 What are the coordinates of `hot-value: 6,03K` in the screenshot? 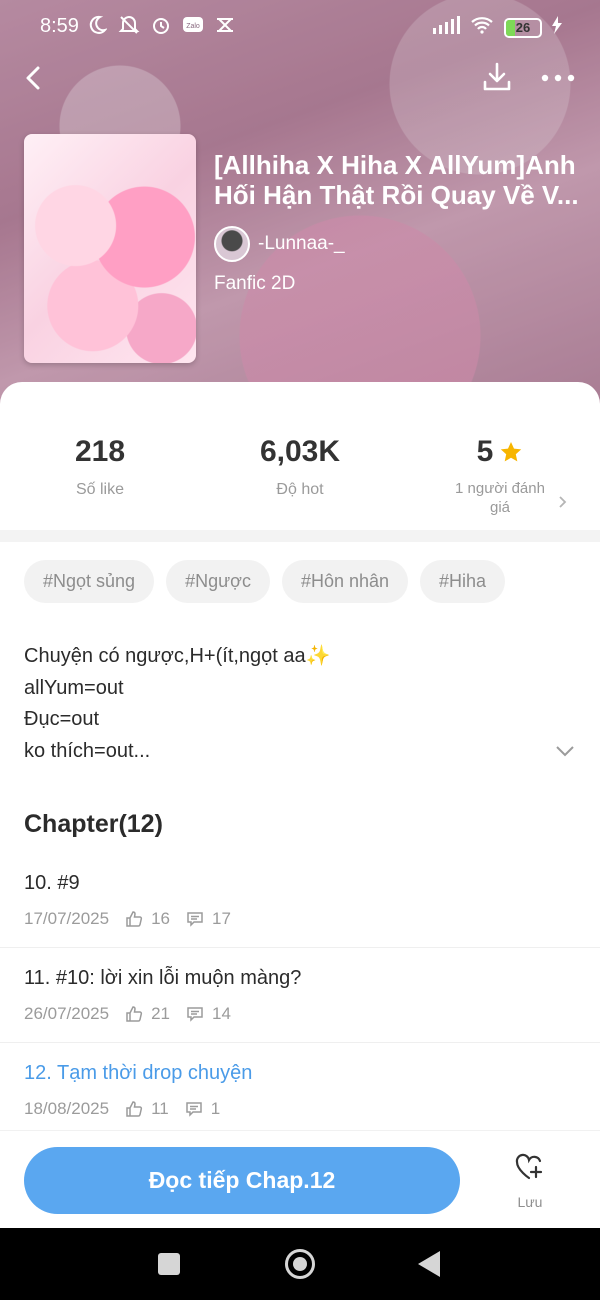 It's located at (300, 451).